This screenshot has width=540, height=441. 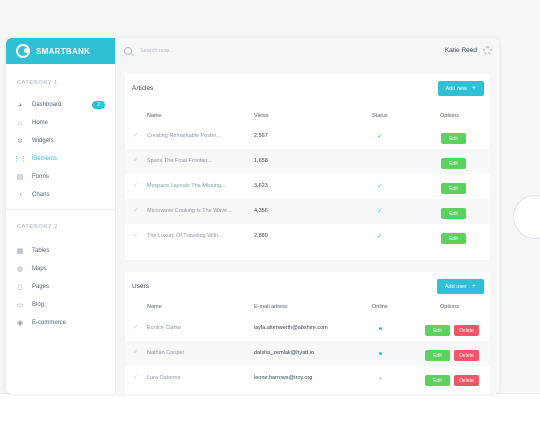 What do you see at coordinates (40, 123) in the screenshot?
I see `sidebar-item-label: Home` at bounding box center [40, 123].